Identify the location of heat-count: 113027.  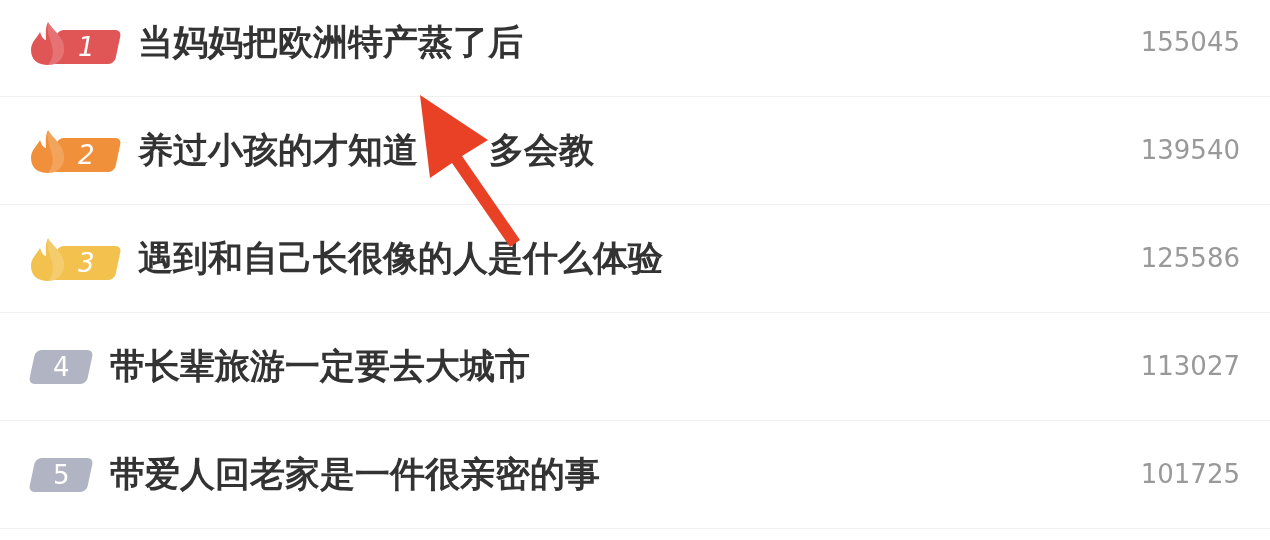
(1190, 366).